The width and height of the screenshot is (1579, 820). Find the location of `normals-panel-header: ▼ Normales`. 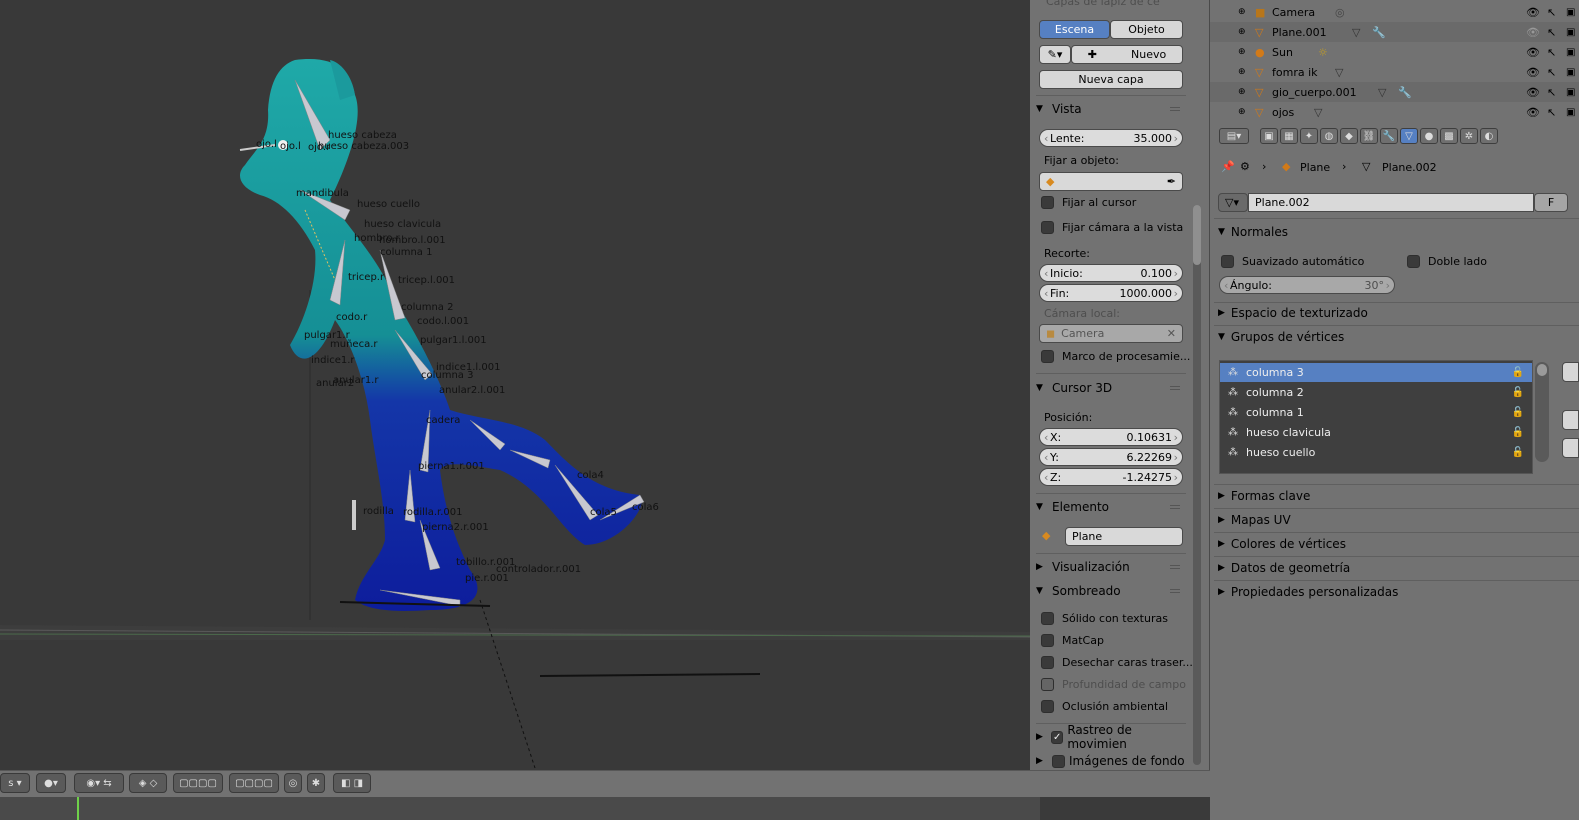

normals-panel-header: ▼ Normales is located at coordinates (1253, 232).